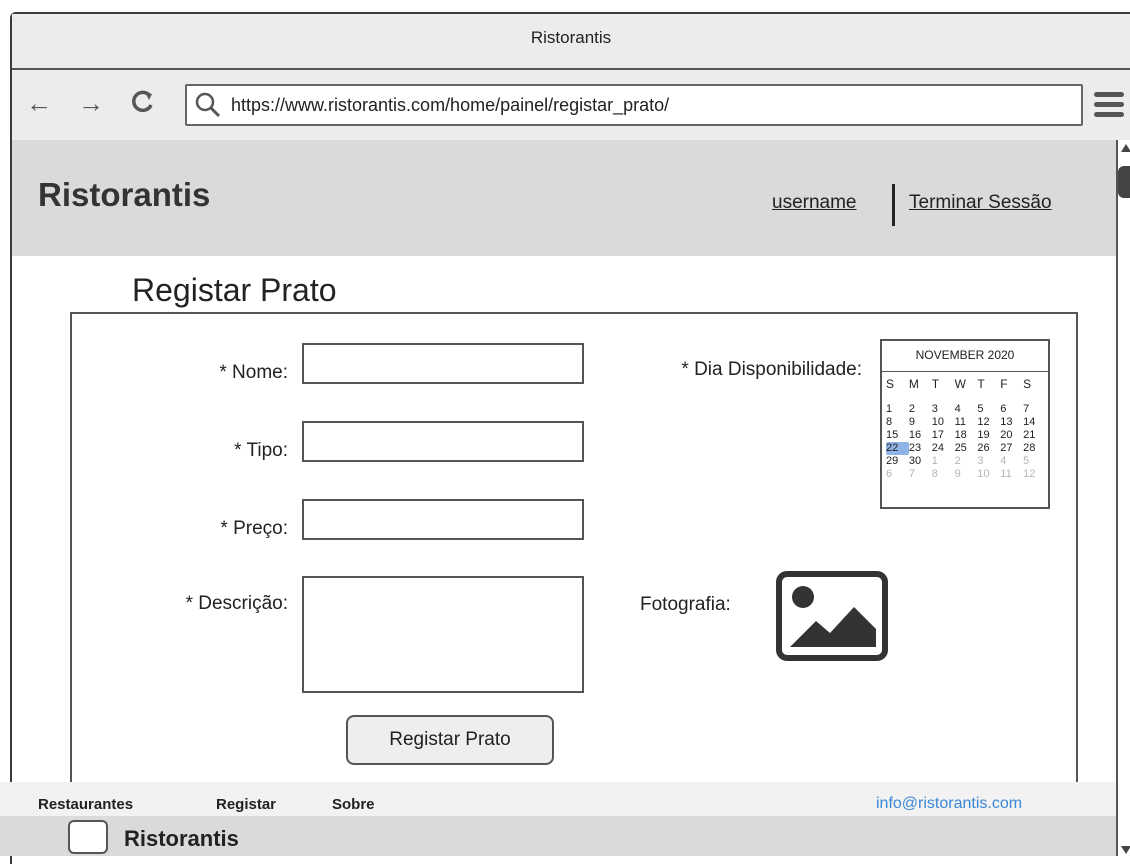 The width and height of the screenshot is (1130, 864). What do you see at coordinates (1034, 409) in the screenshot?
I see `calendar-day: 7` at bounding box center [1034, 409].